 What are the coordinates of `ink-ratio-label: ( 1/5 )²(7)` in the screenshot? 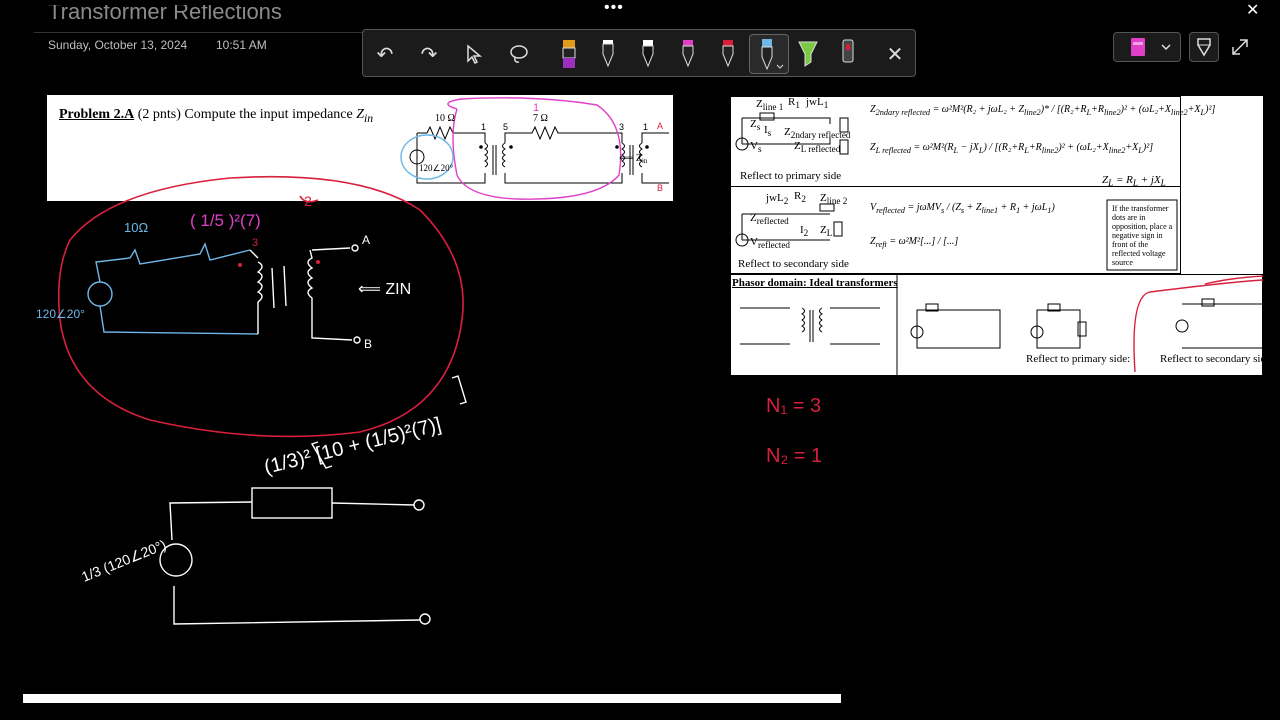 It's located at (225, 220).